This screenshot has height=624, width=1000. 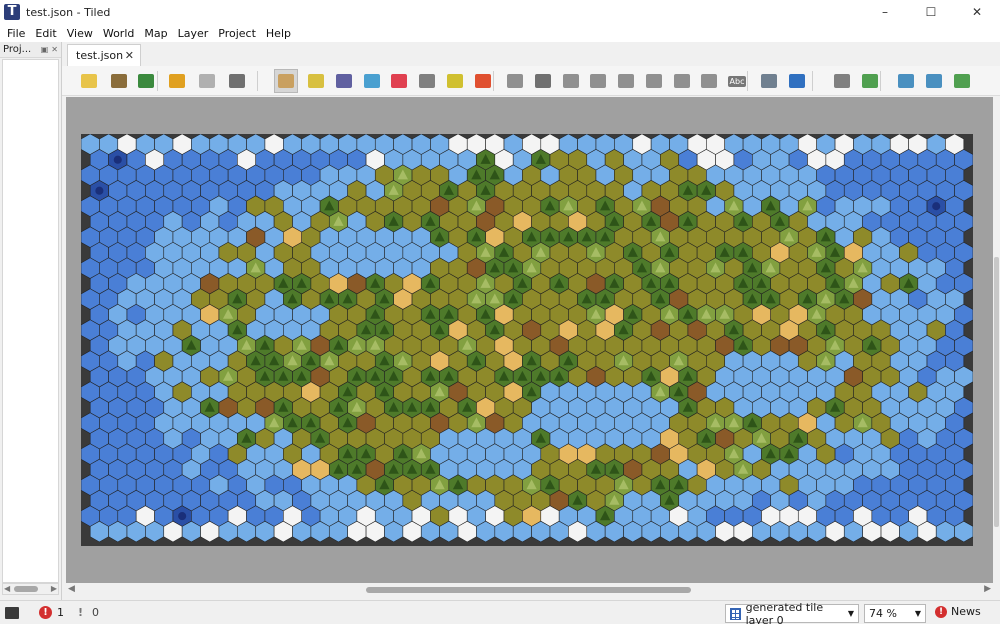 I want to click on tiled-app-icon: T, so click(x=12, y=12).